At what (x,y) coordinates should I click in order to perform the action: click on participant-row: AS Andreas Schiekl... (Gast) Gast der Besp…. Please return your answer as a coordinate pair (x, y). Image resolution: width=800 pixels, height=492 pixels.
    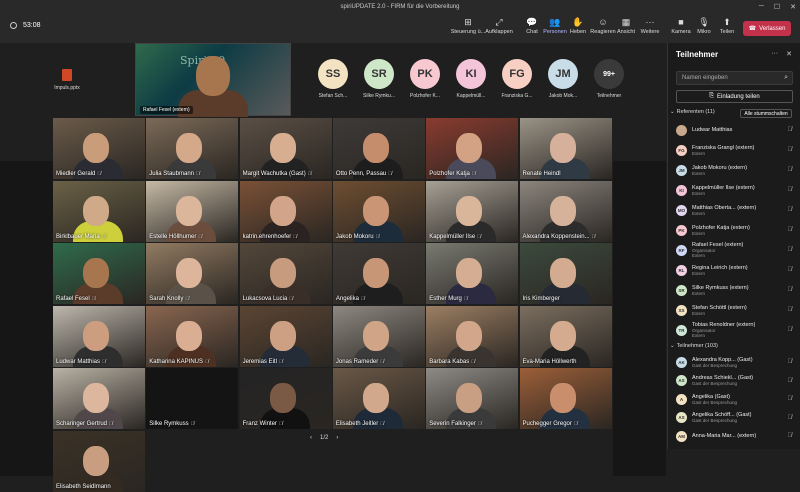
    Looking at the image, I should click on (736, 381).